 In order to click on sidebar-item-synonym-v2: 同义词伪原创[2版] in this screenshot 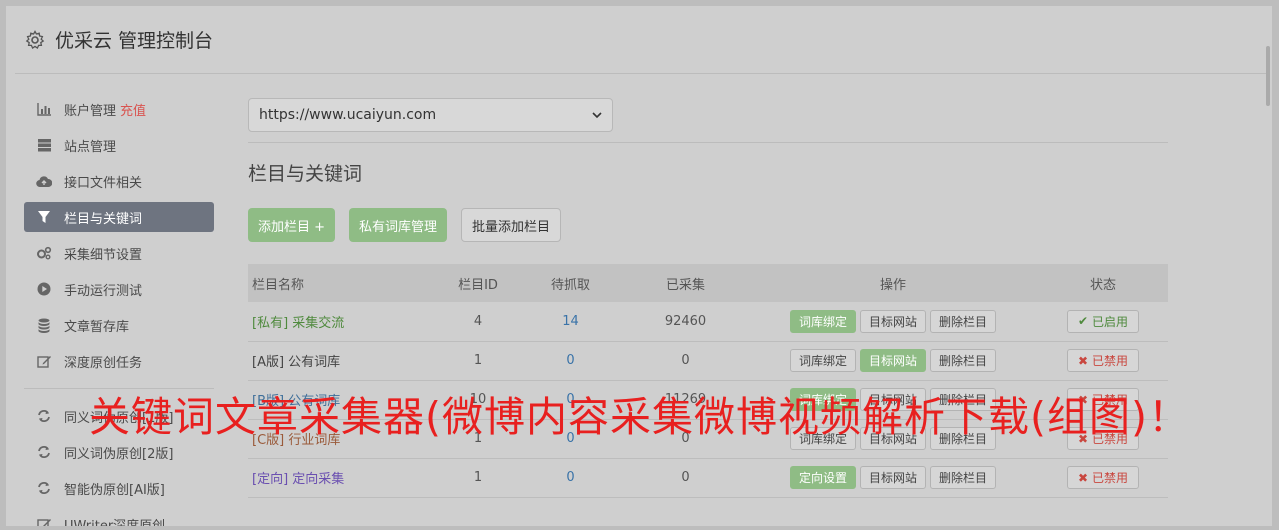, I will do `click(119, 452)`.